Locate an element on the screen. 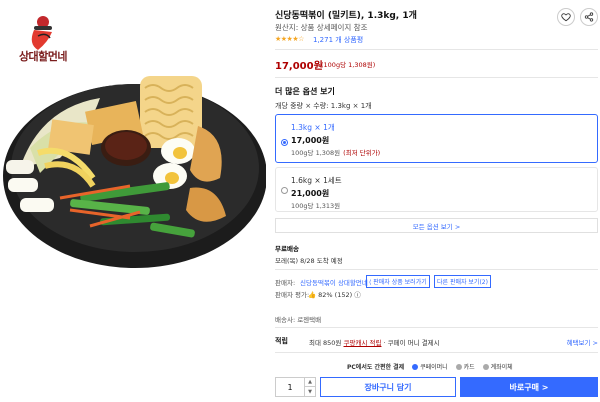 This screenshot has height=402, width=600. free-shipping-label: 무료배송 is located at coordinates (287, 249).